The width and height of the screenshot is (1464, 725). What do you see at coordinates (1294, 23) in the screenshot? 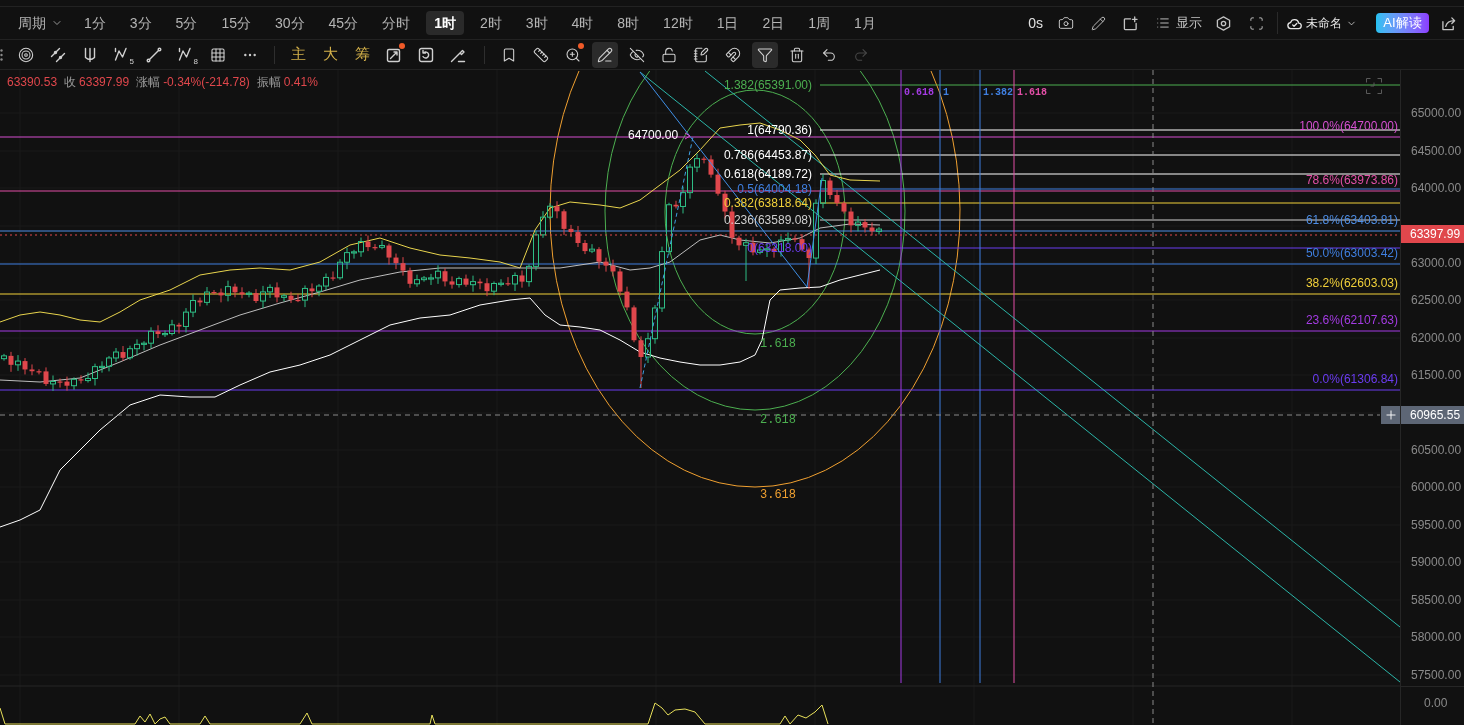
I see `cloud-check-icon` at bounding box center [1294, 23].